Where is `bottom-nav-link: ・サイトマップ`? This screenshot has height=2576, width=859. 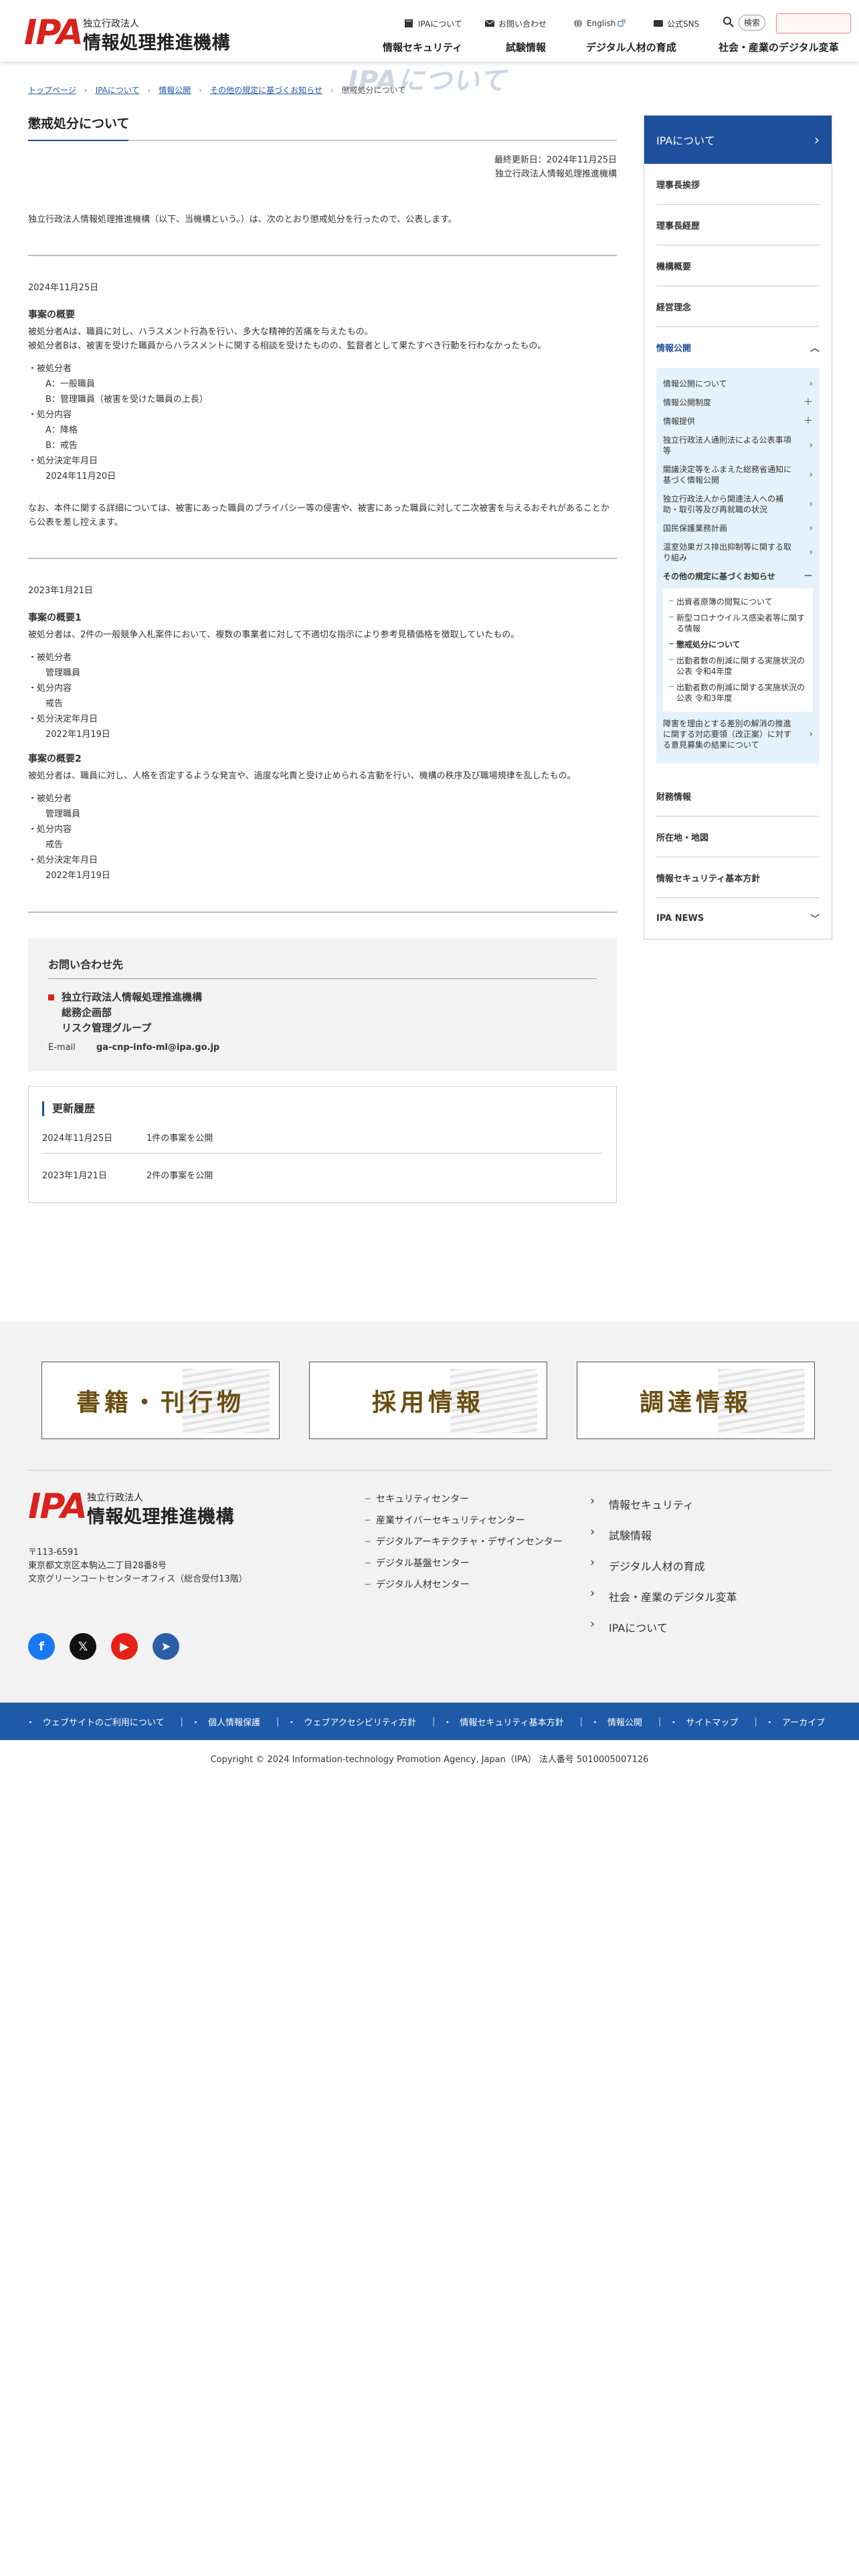
bottom-nav-link: ・サイトマップ is located at coordinates (708, 1721).